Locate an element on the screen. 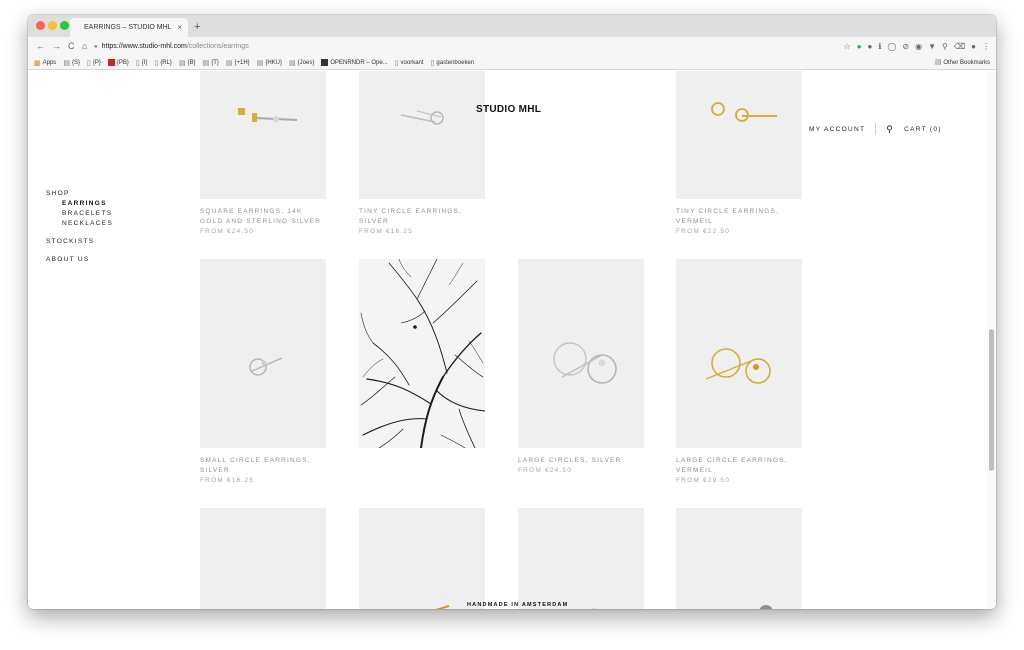 The image size is (1024, 650). close-window-icon is located at coordinates (40, 25).